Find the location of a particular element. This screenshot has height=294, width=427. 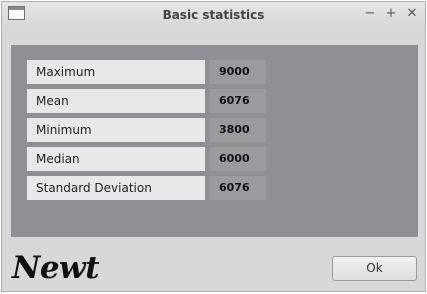

close-icon: ✕ is located at coordinates (412, 14).